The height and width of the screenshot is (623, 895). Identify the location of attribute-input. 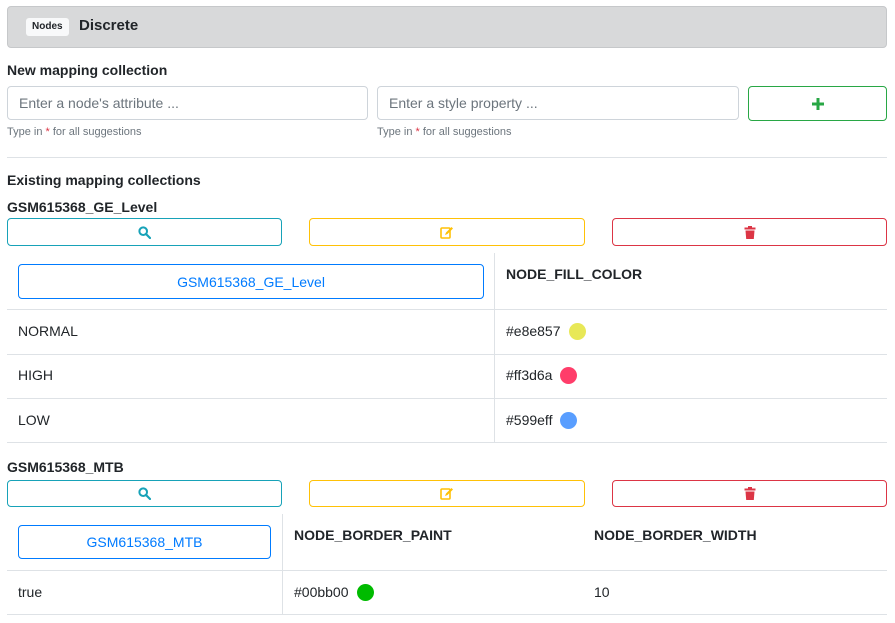
(187, 103).